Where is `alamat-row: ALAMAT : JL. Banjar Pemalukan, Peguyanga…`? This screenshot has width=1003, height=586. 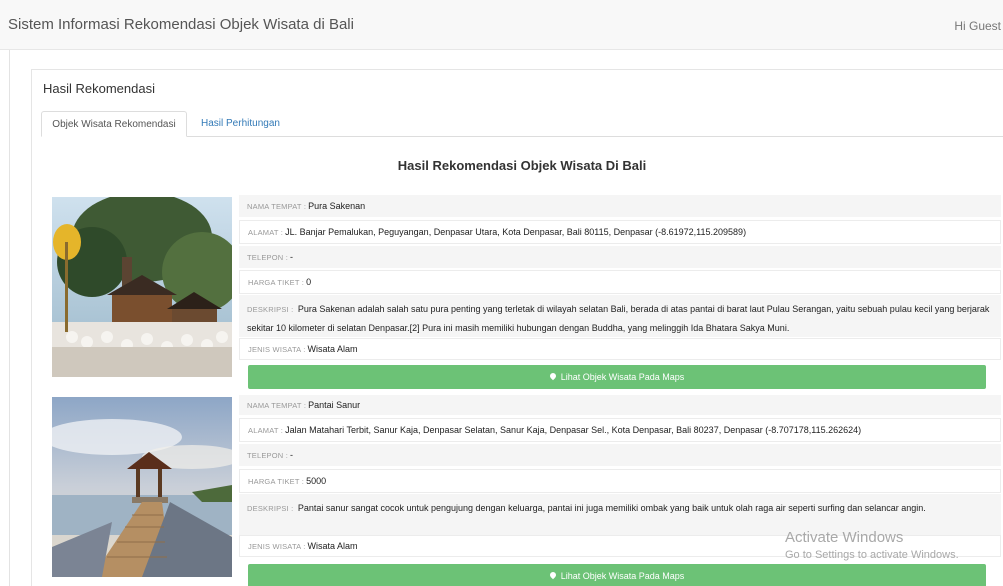 alamat-row: ALAMAT : JL. Banjar Pemalukan, Peguyanga… is located at coordinates (620, 232).